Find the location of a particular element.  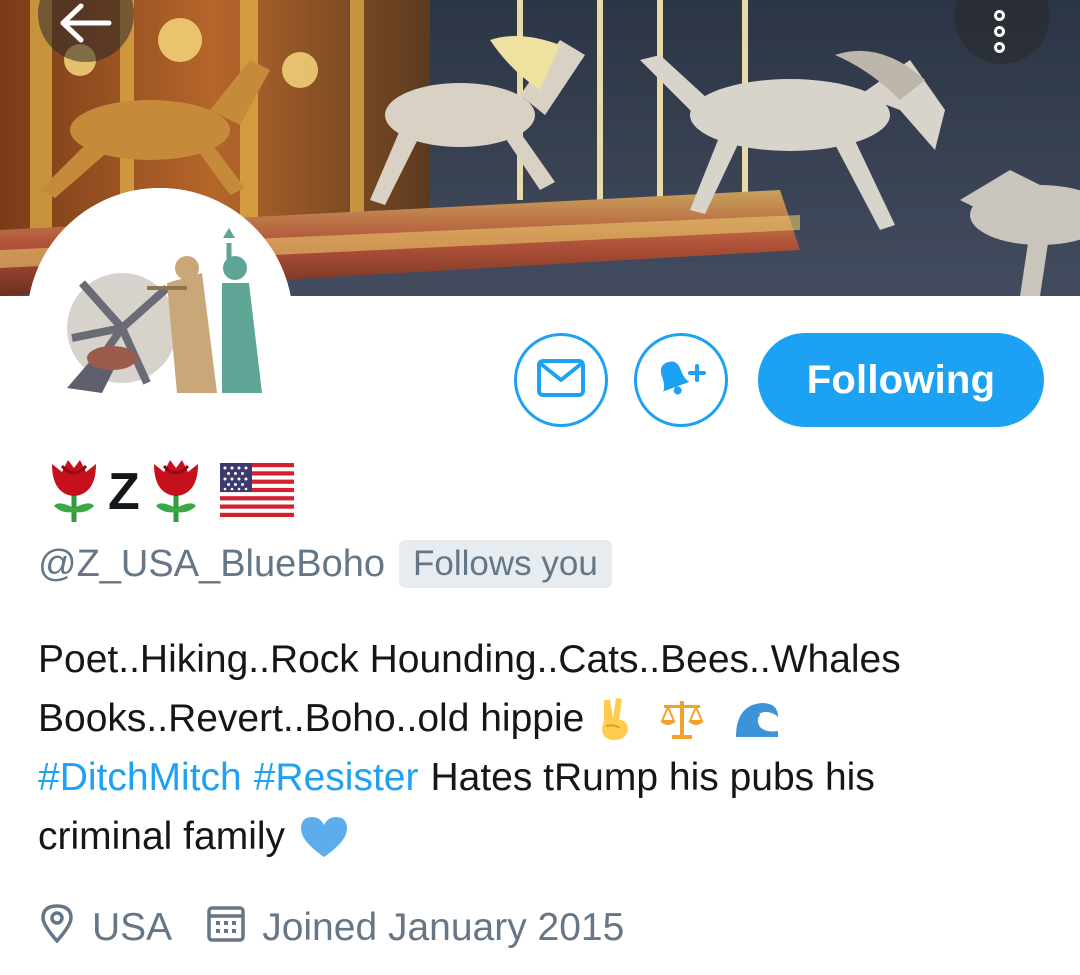

display-name: Z is located at coordinates (171, 492).